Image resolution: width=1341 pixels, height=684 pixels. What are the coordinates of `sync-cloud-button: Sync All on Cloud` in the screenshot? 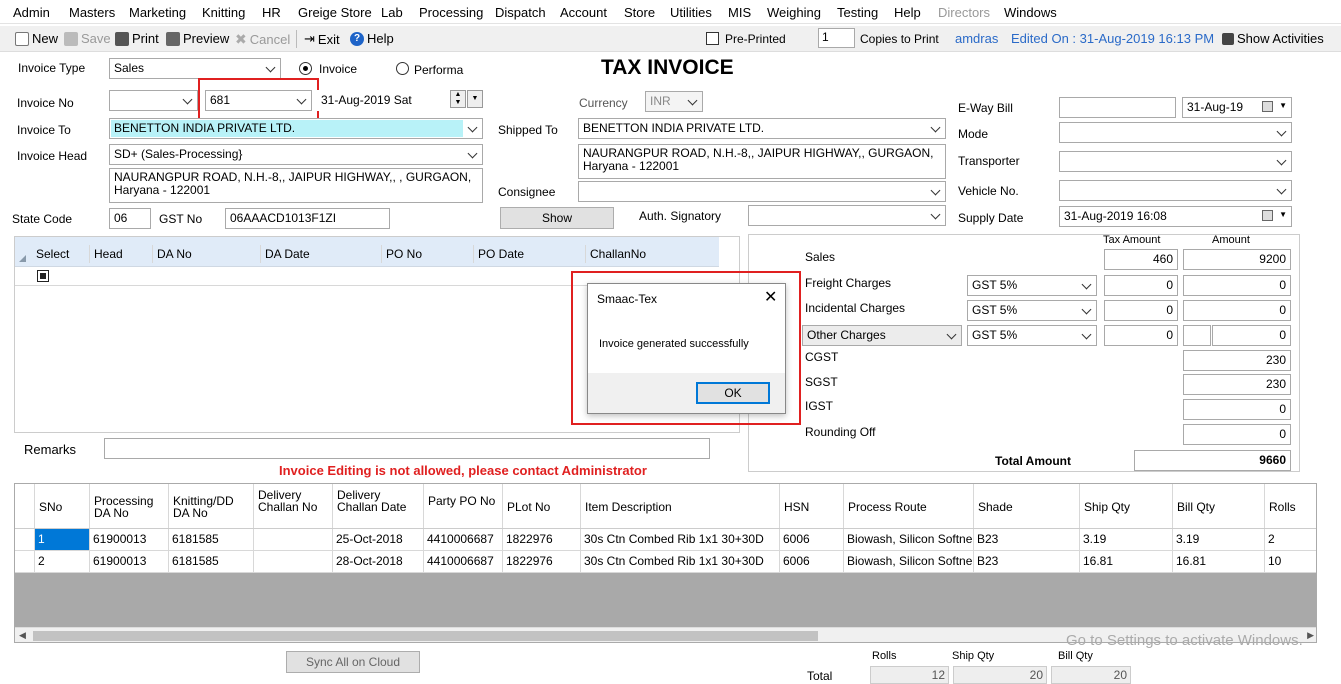 It's located at (353, 662).